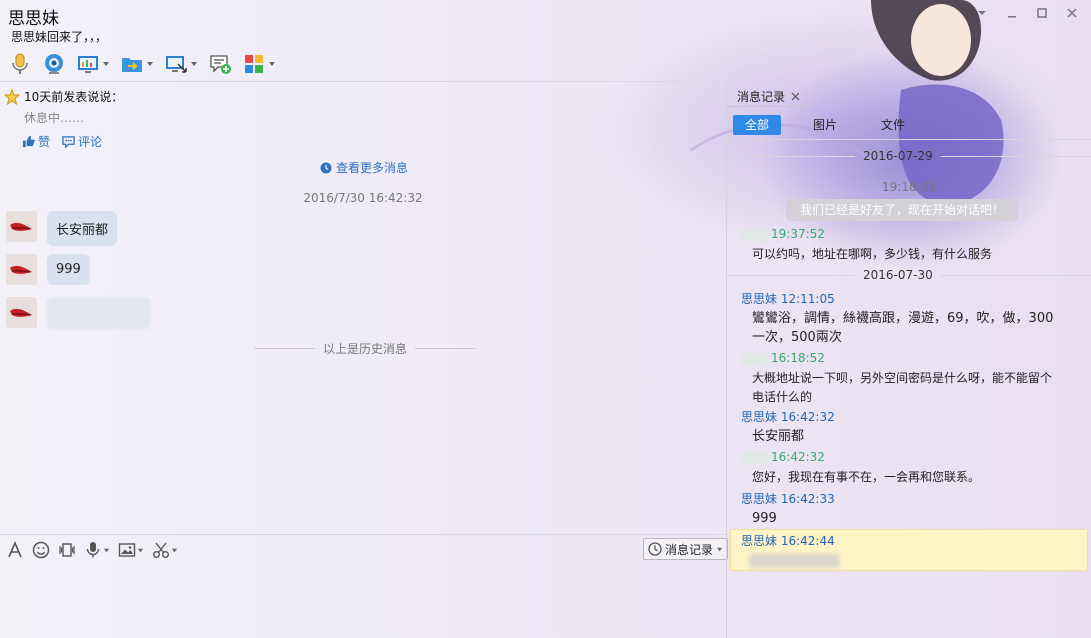 This screenshot has height=638, width=1091. I want to click on input-divider, so click(363, 534).